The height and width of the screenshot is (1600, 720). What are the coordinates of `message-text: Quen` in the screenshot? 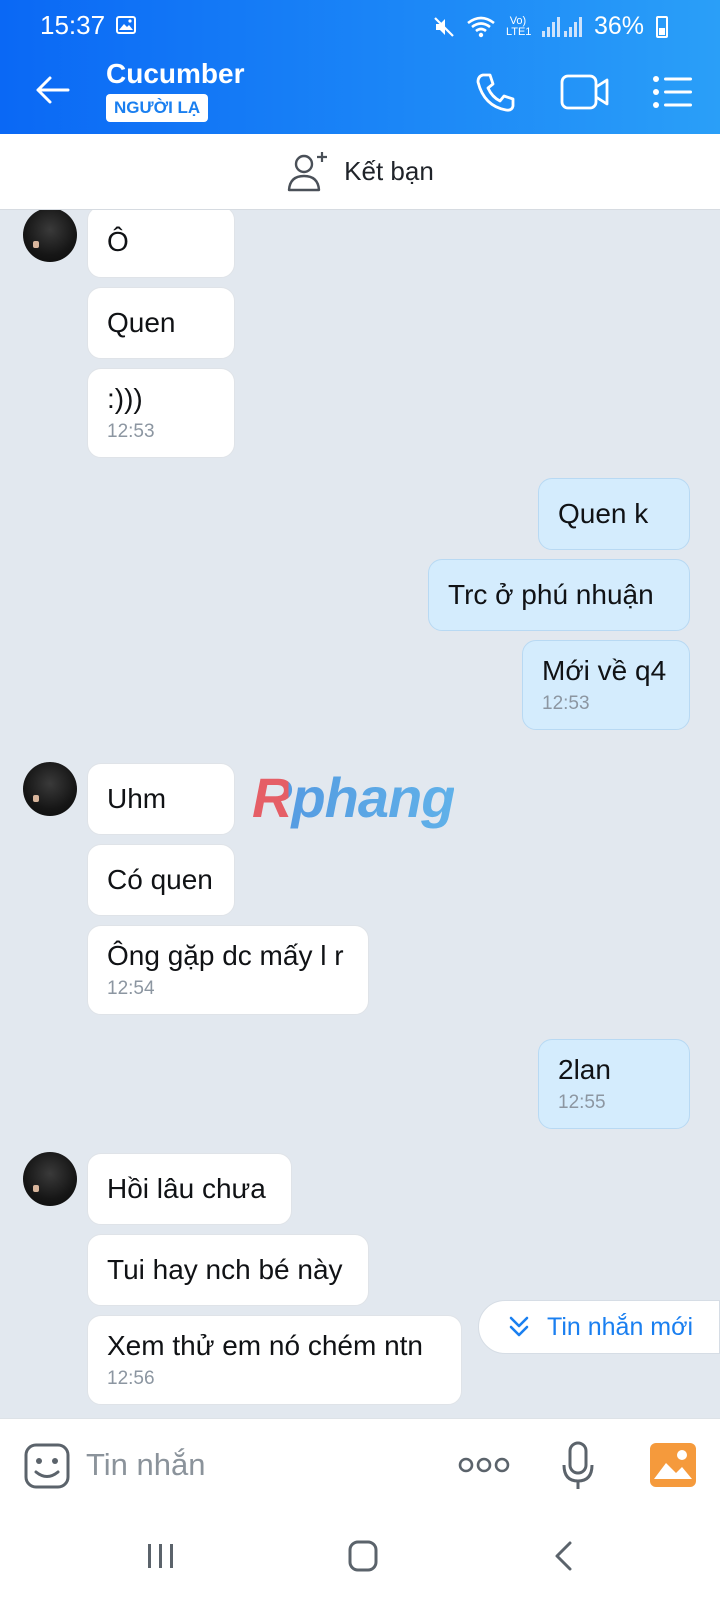 It's located at (141, 322).